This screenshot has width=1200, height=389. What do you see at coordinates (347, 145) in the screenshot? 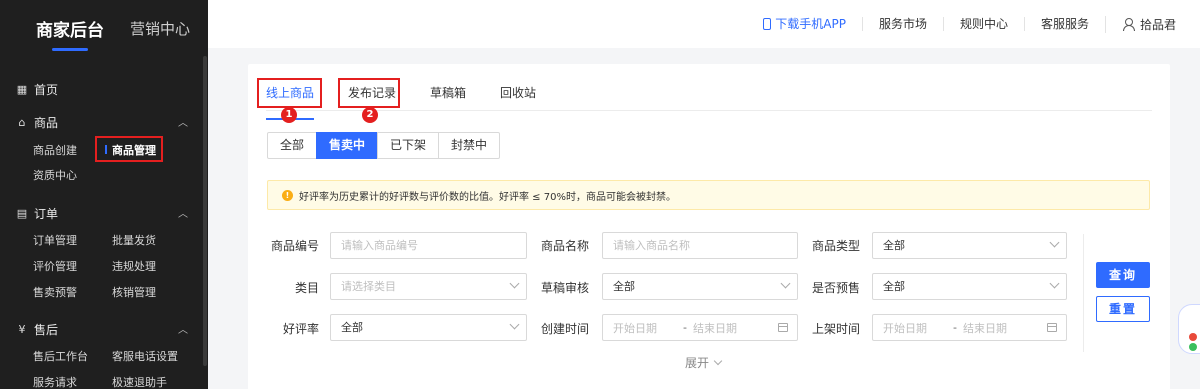
I see `filter-on-sale: 售卖中` at bounding box center [347, 145].